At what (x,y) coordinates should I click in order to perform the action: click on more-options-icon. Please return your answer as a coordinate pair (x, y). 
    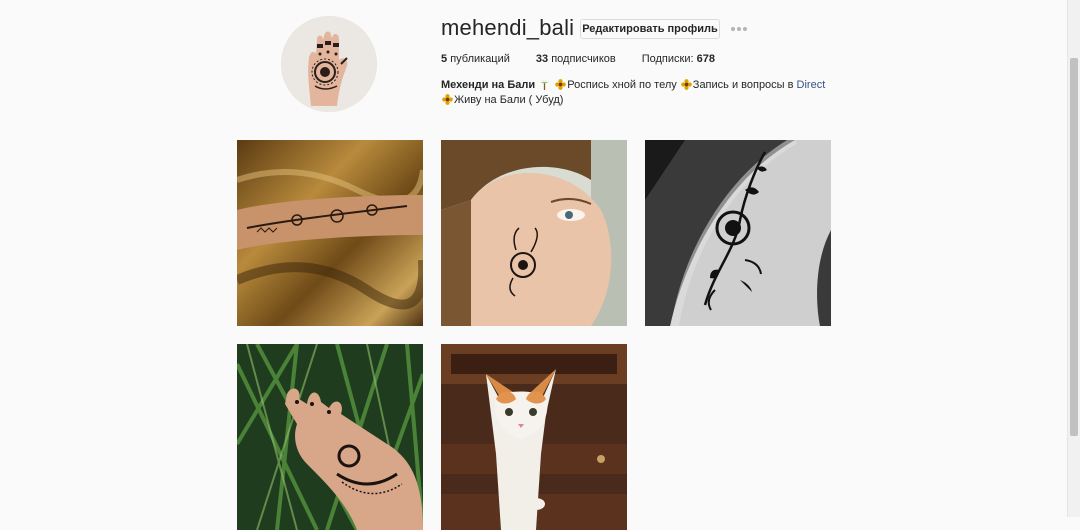
    Looking at the image, I should click on (739, 29).